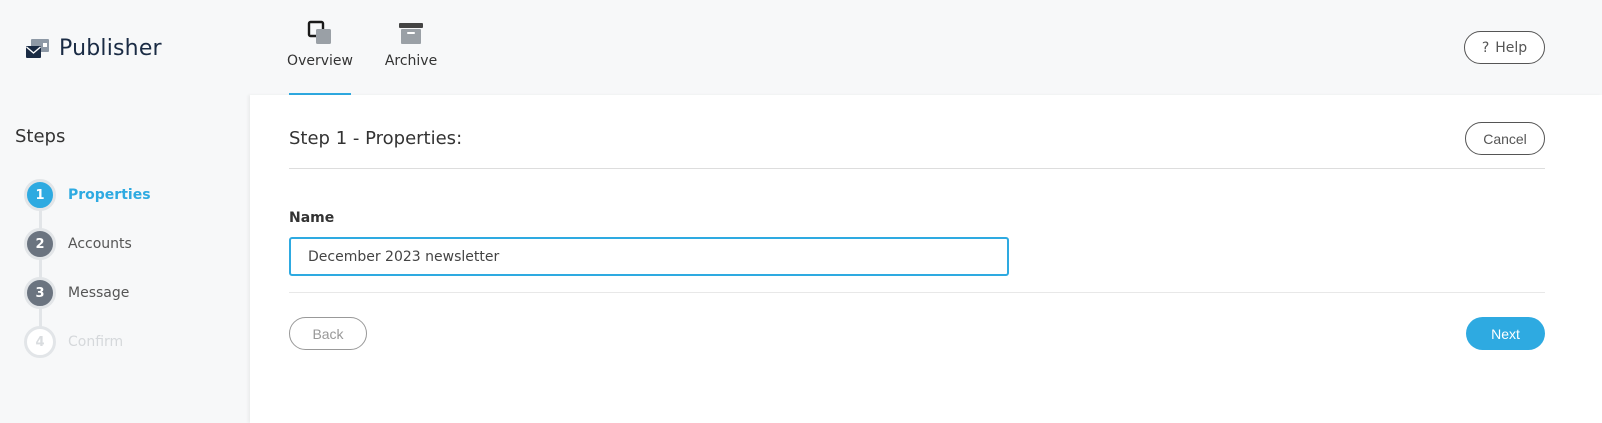 The image size is (1602, 423). What do you see at coordinates (40, 136) in the screenshot?
I see `sidebar-title: Steps` at bounding box center [40, 136].